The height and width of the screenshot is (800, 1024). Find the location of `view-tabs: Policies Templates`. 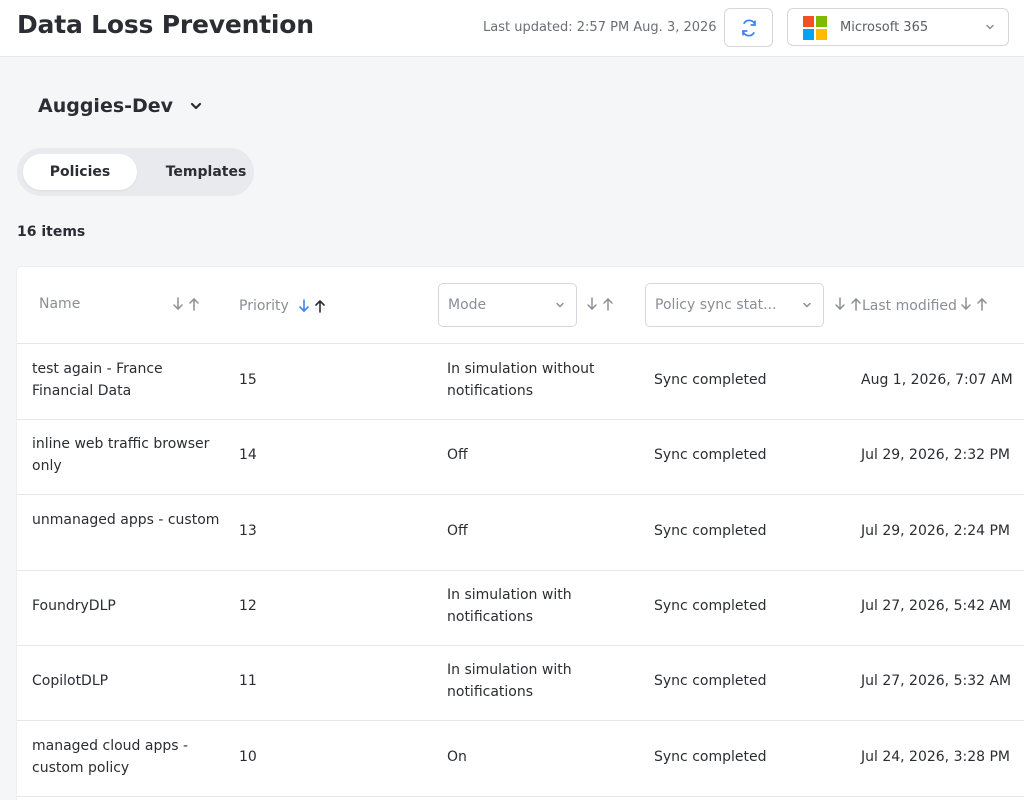

view-tabs: Policies Templates is located at coordinates (135, 172).